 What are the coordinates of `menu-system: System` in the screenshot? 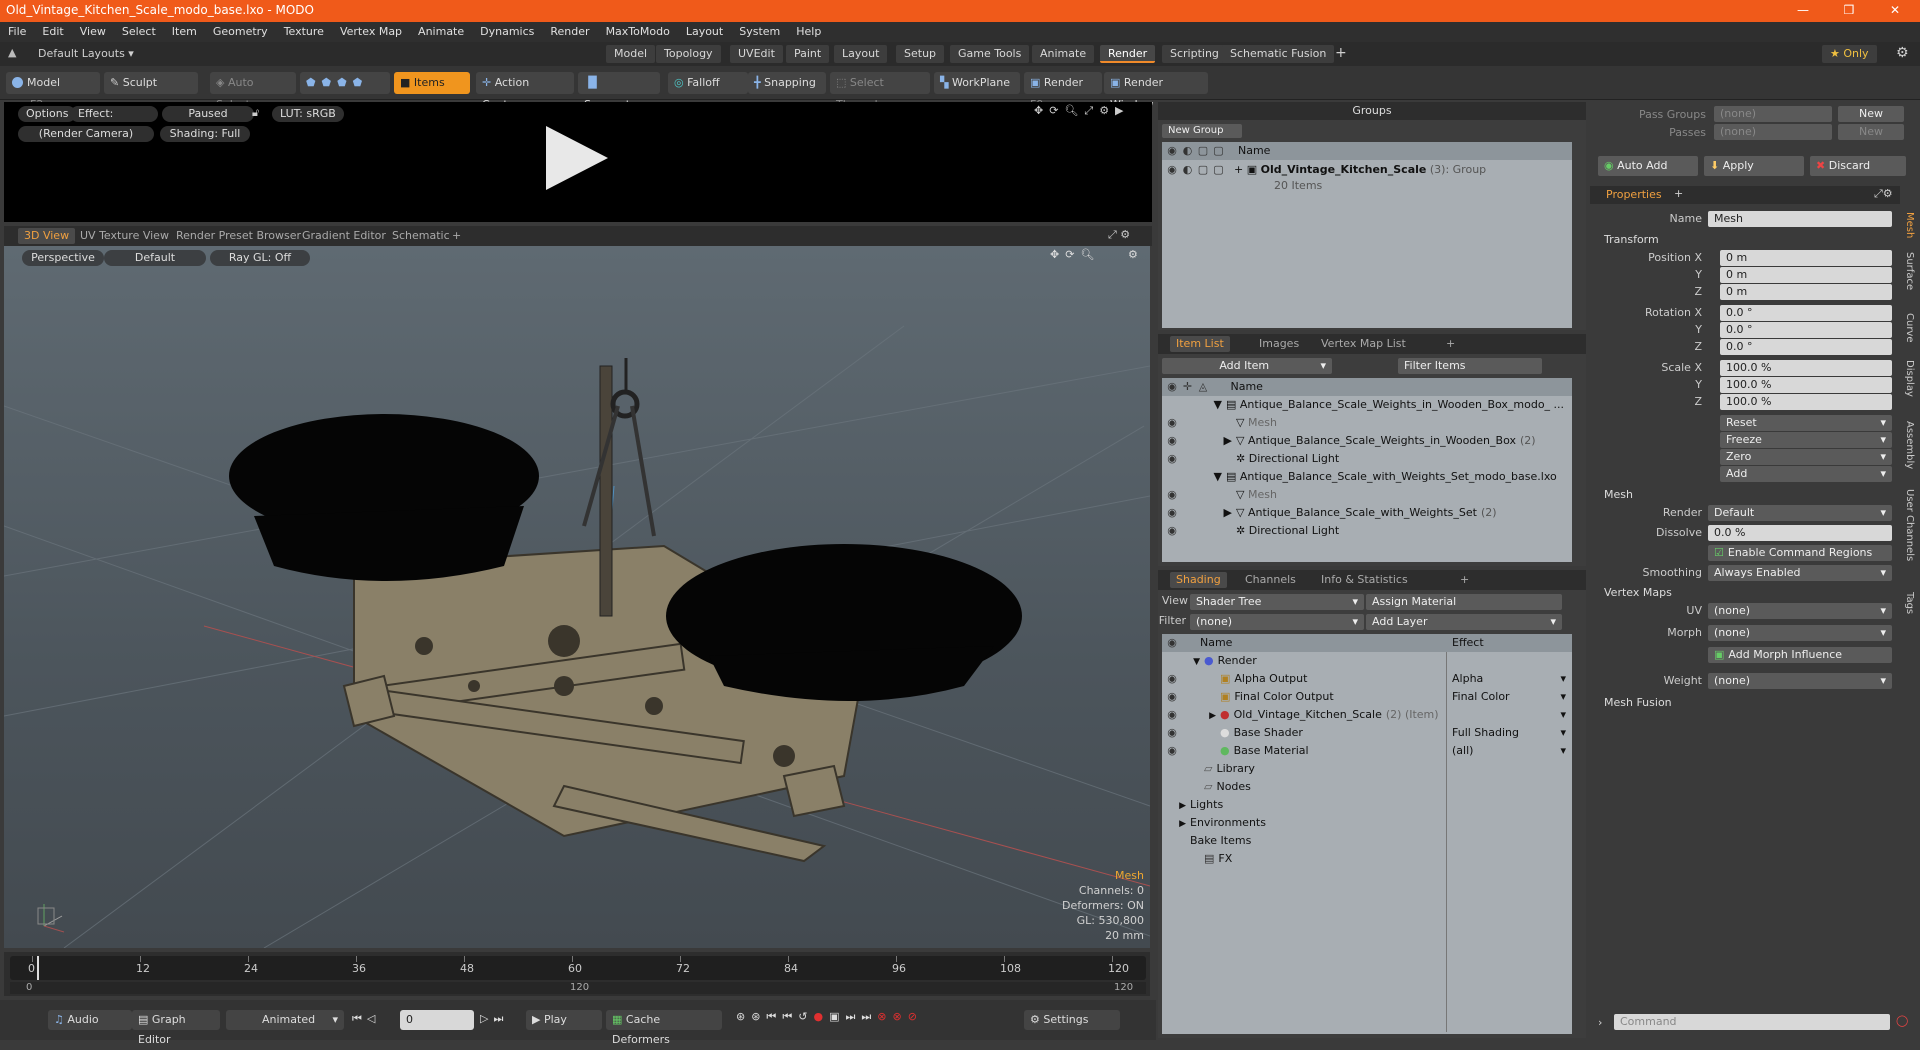 It's located at (759, 32).